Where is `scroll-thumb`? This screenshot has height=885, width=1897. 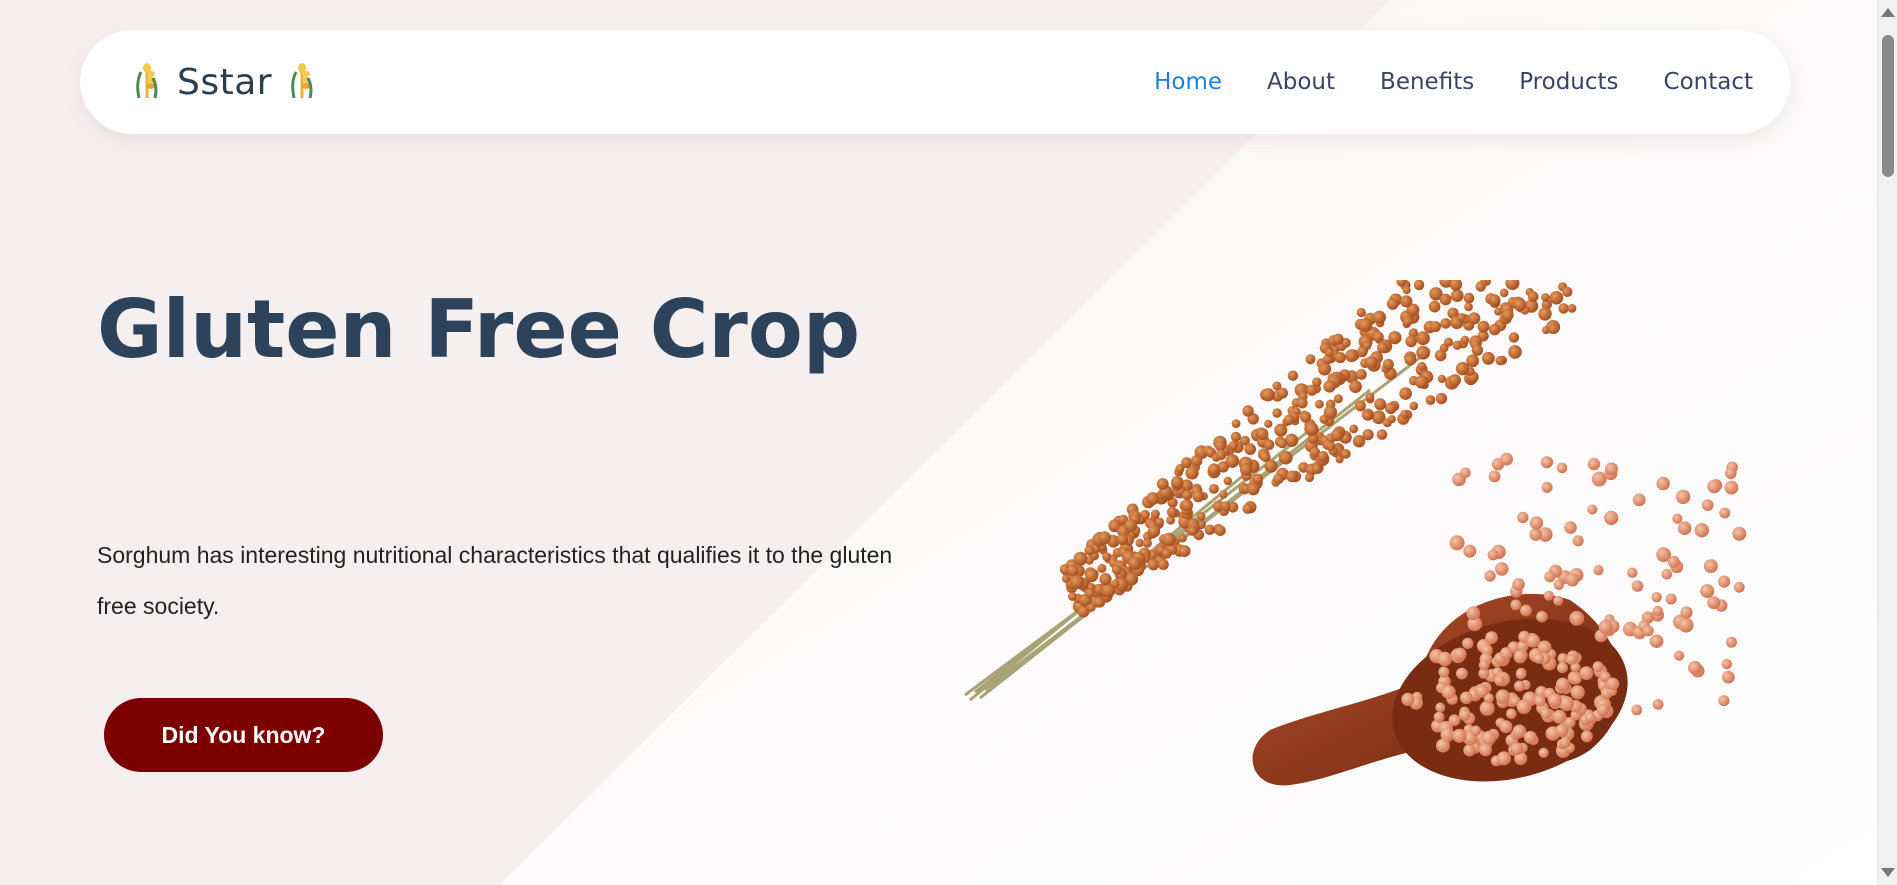 scroll-thumb is located at coordinates (1888, 106).